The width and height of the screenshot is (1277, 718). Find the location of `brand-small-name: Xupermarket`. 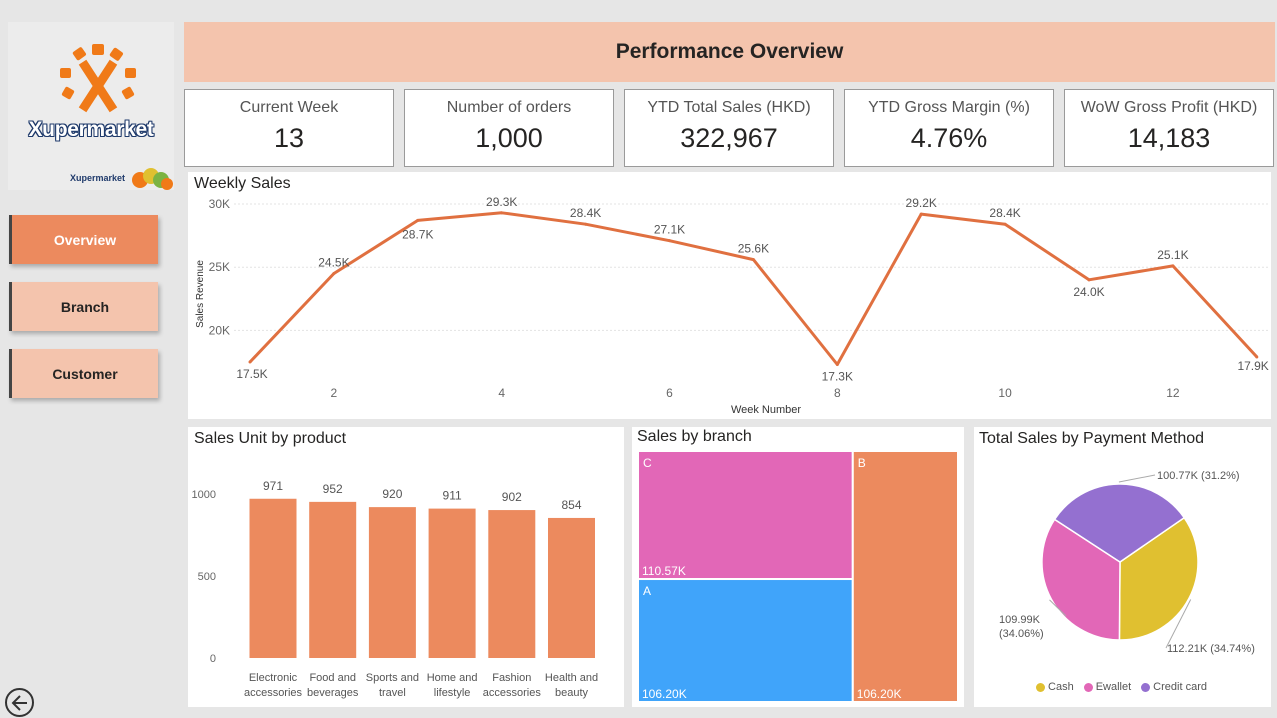

brand-small-name: Xupermarket is located at coordinates (98, 178).